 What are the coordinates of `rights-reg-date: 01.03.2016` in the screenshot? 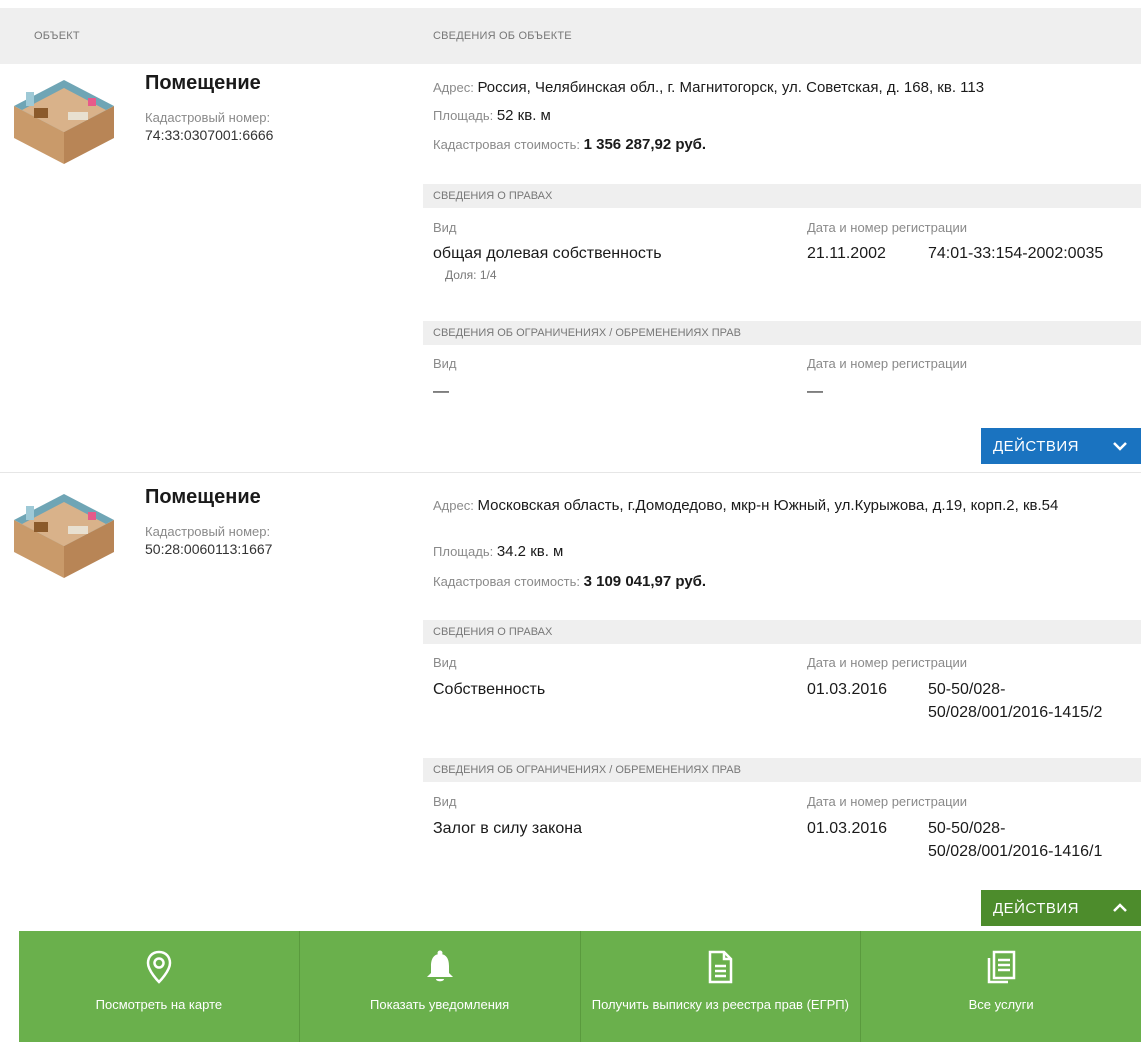 It's located at (847, 689).